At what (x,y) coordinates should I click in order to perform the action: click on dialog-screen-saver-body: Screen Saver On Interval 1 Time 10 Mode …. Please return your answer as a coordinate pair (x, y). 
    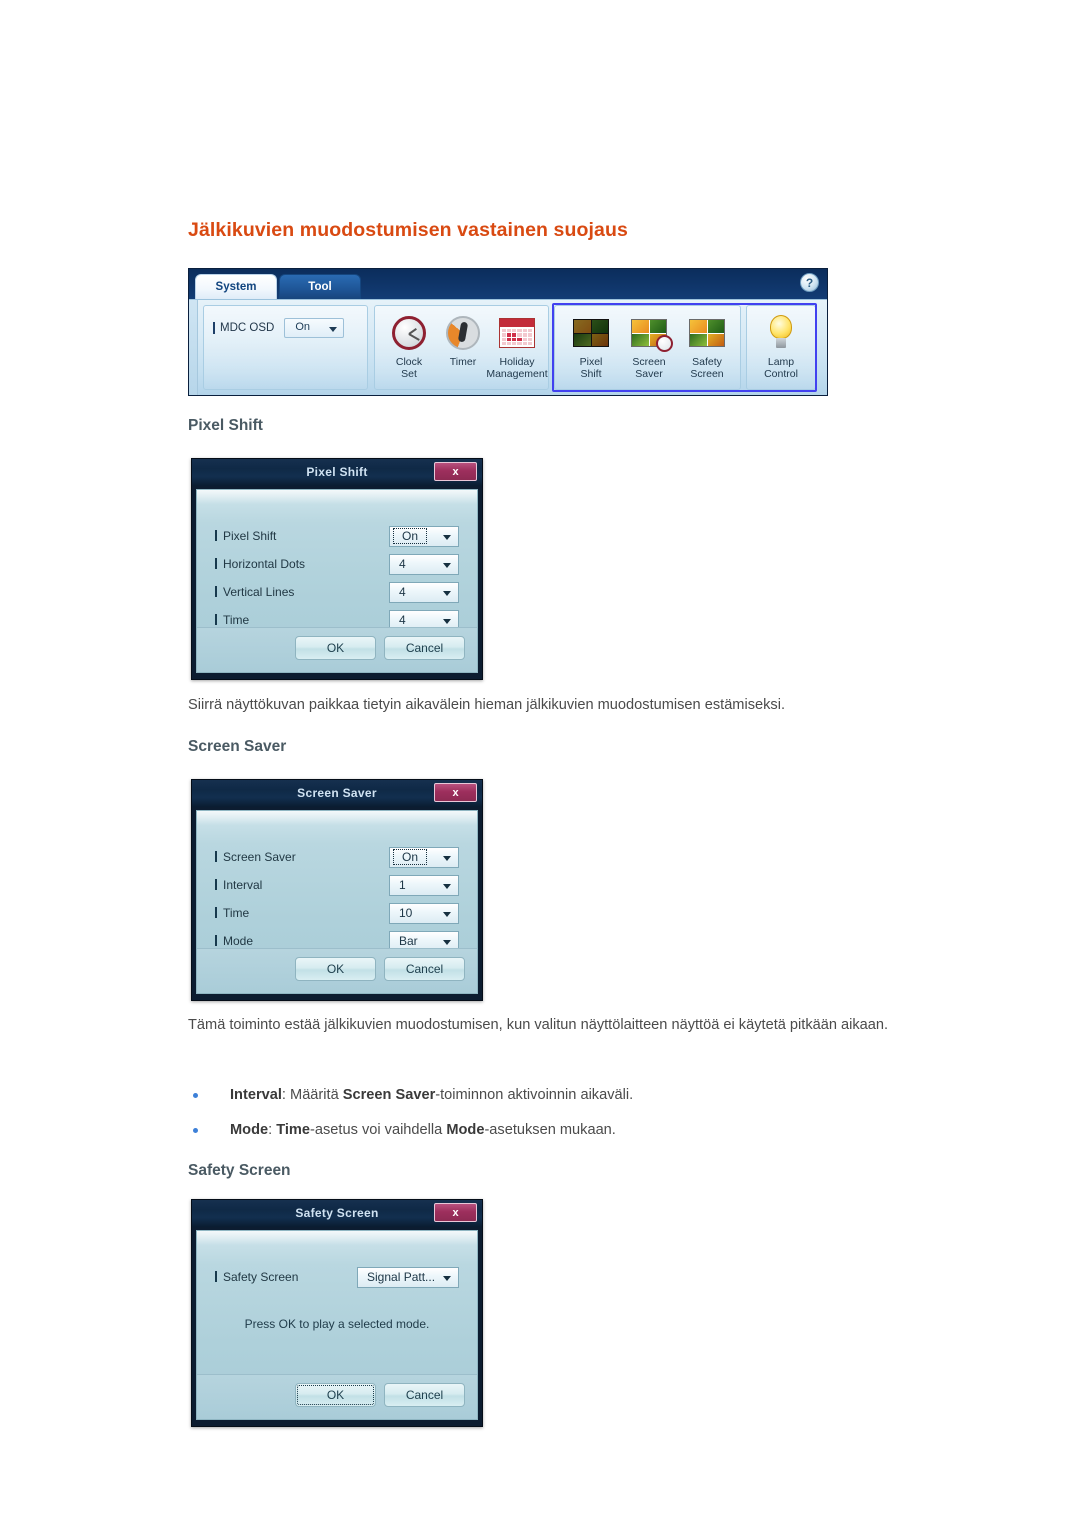
    Looking at the image, I should click on (337, 902).